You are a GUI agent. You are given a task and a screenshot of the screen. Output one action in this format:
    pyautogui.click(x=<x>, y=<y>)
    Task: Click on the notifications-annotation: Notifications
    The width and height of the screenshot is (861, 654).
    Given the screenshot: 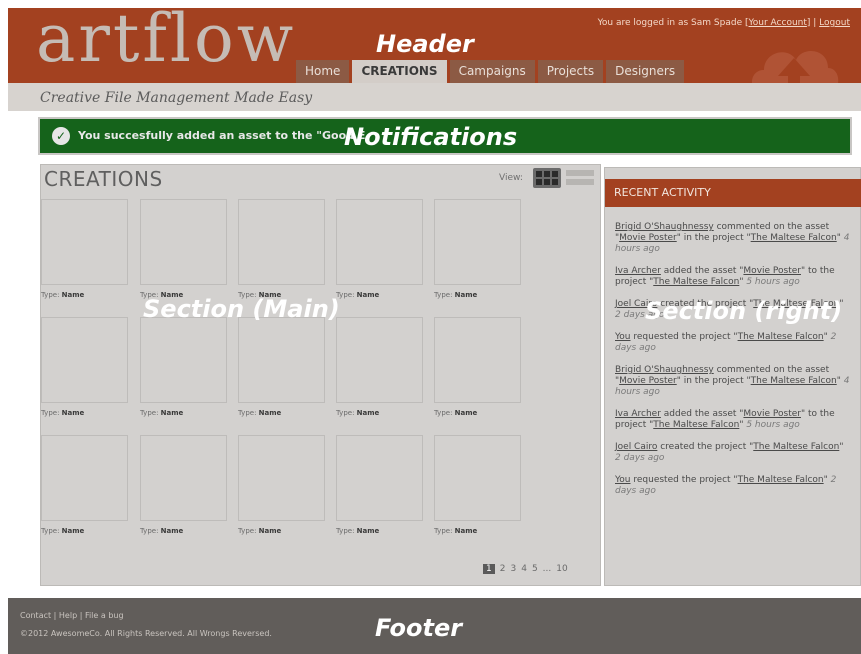 What is the action you would take?
    pyautogui.click(x=431, y=137)
    